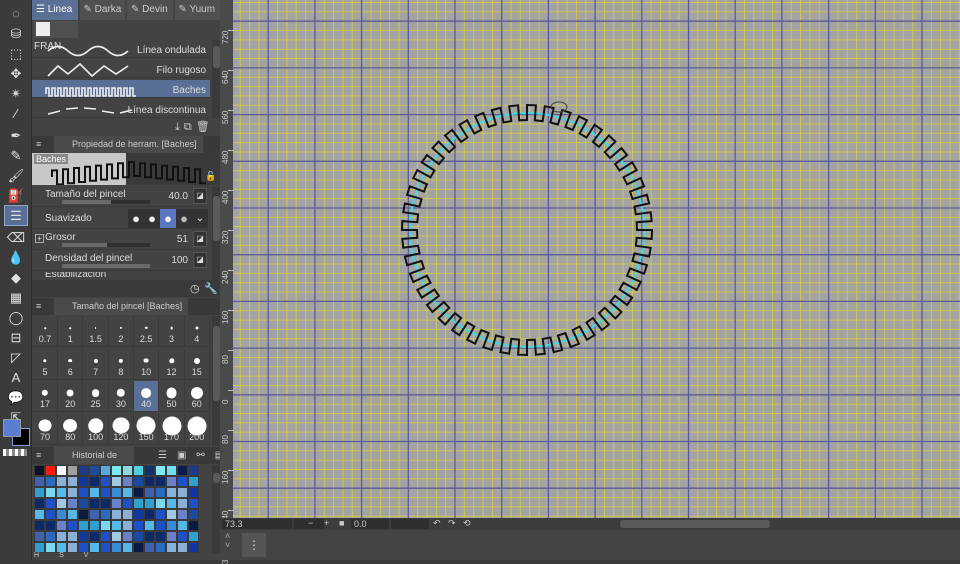 This screenshot has height=564, width=960. I want to click on expand-icon: +, so click(39, 238).